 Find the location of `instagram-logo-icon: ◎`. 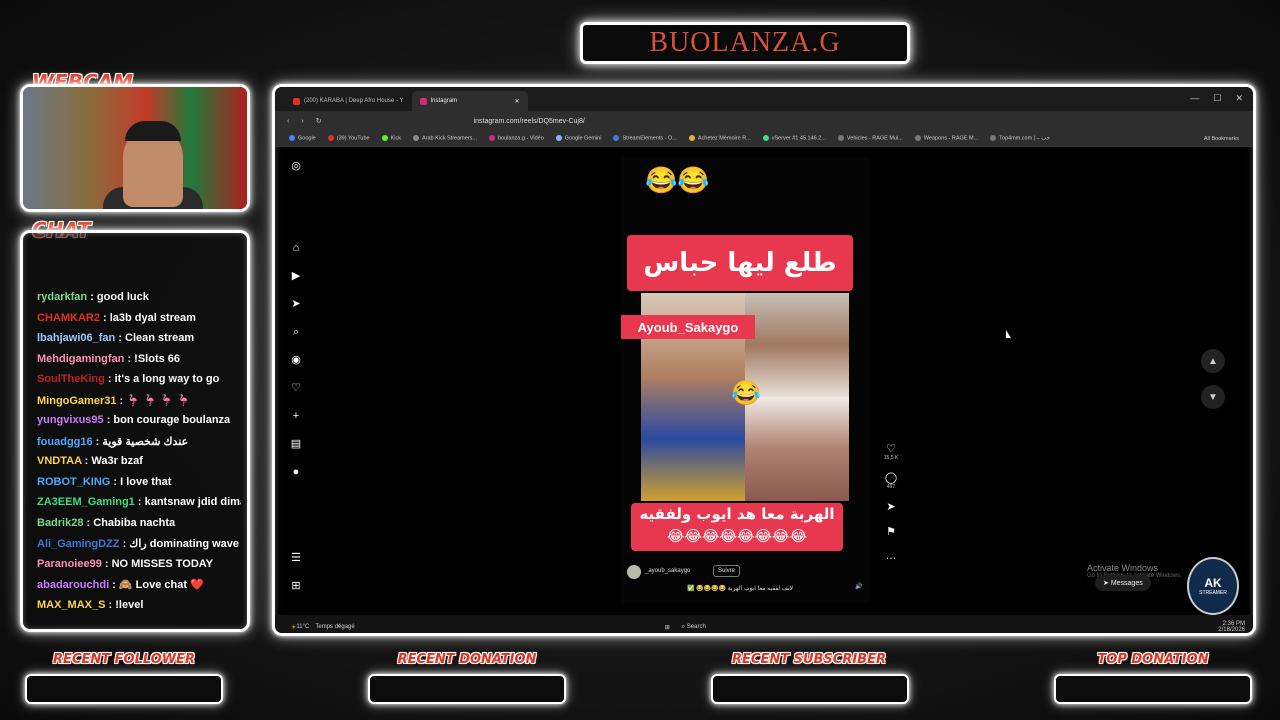

instagram-logo-icon: ◎ is located at coordinates (296, 166).